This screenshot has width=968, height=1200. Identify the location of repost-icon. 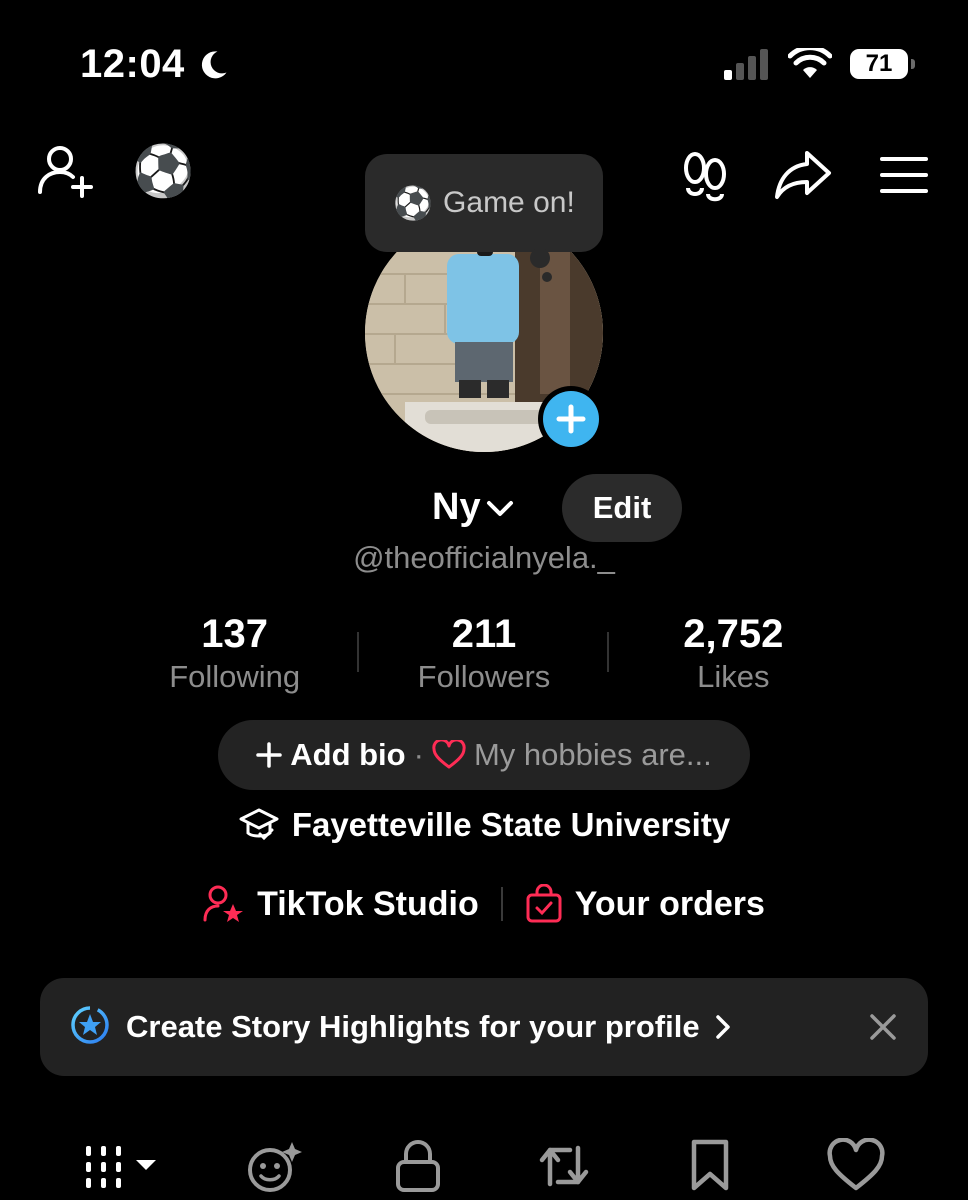
(564, 1166).